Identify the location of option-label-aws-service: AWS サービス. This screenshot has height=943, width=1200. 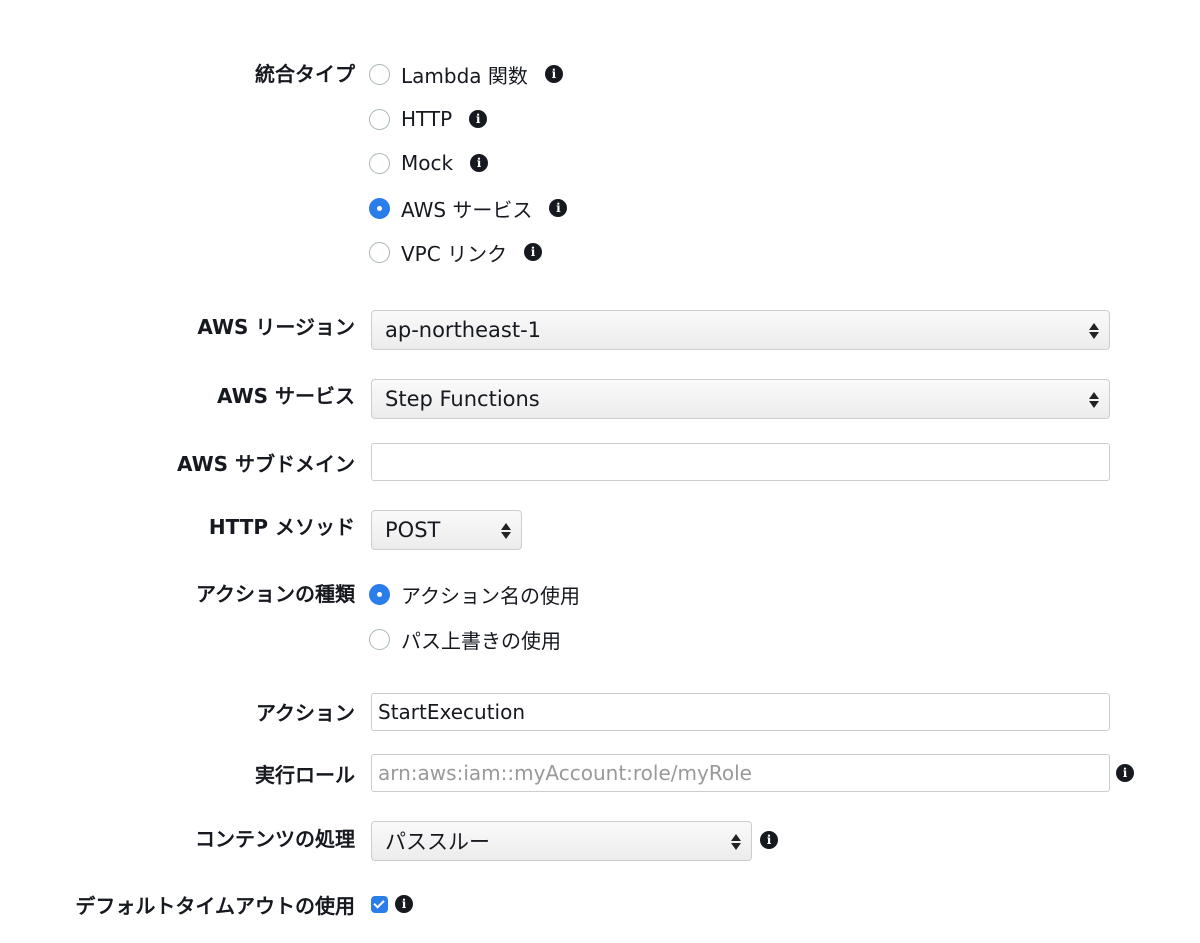
(467, 209).